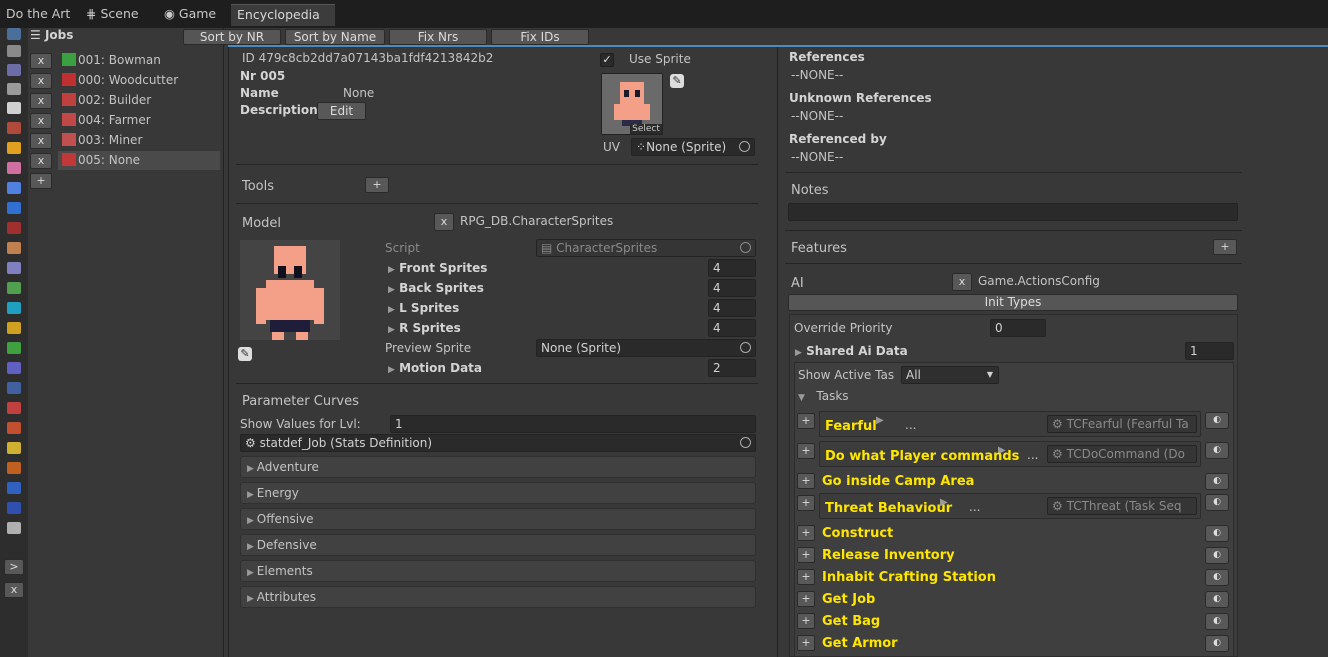  I want to click on task-label: Construct, so click(857, 533).